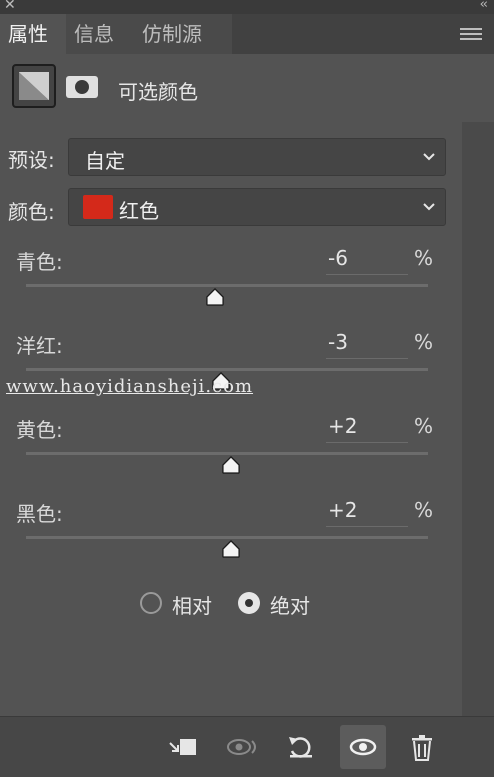 The image size is (494, 777). What do you see at coordinates (367, 260) in the screenshot?
I see `slider-value-input: -6` at bounding box center [367, 260].